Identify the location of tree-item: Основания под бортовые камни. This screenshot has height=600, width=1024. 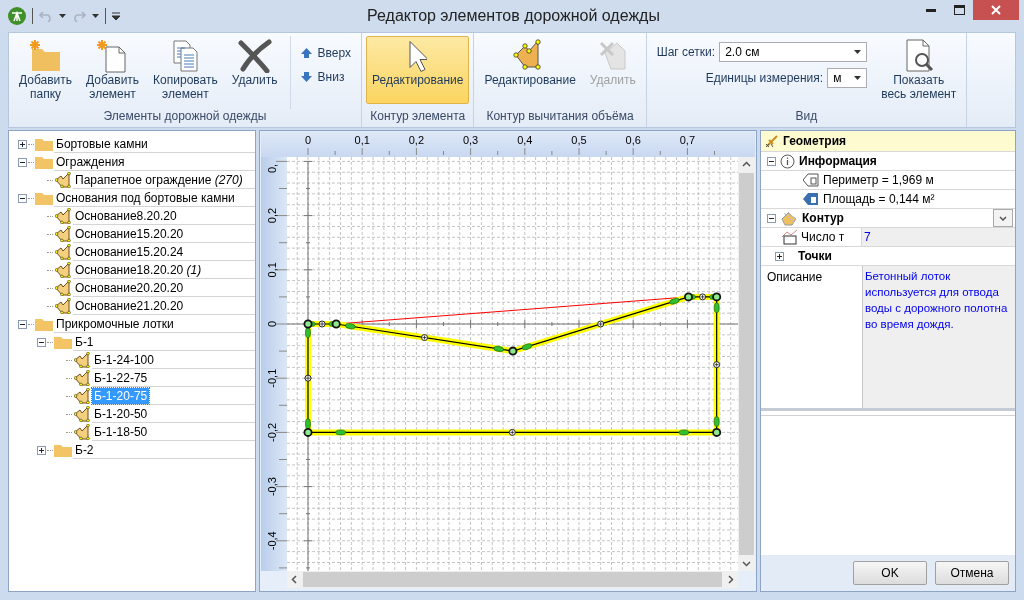
(145, 197).